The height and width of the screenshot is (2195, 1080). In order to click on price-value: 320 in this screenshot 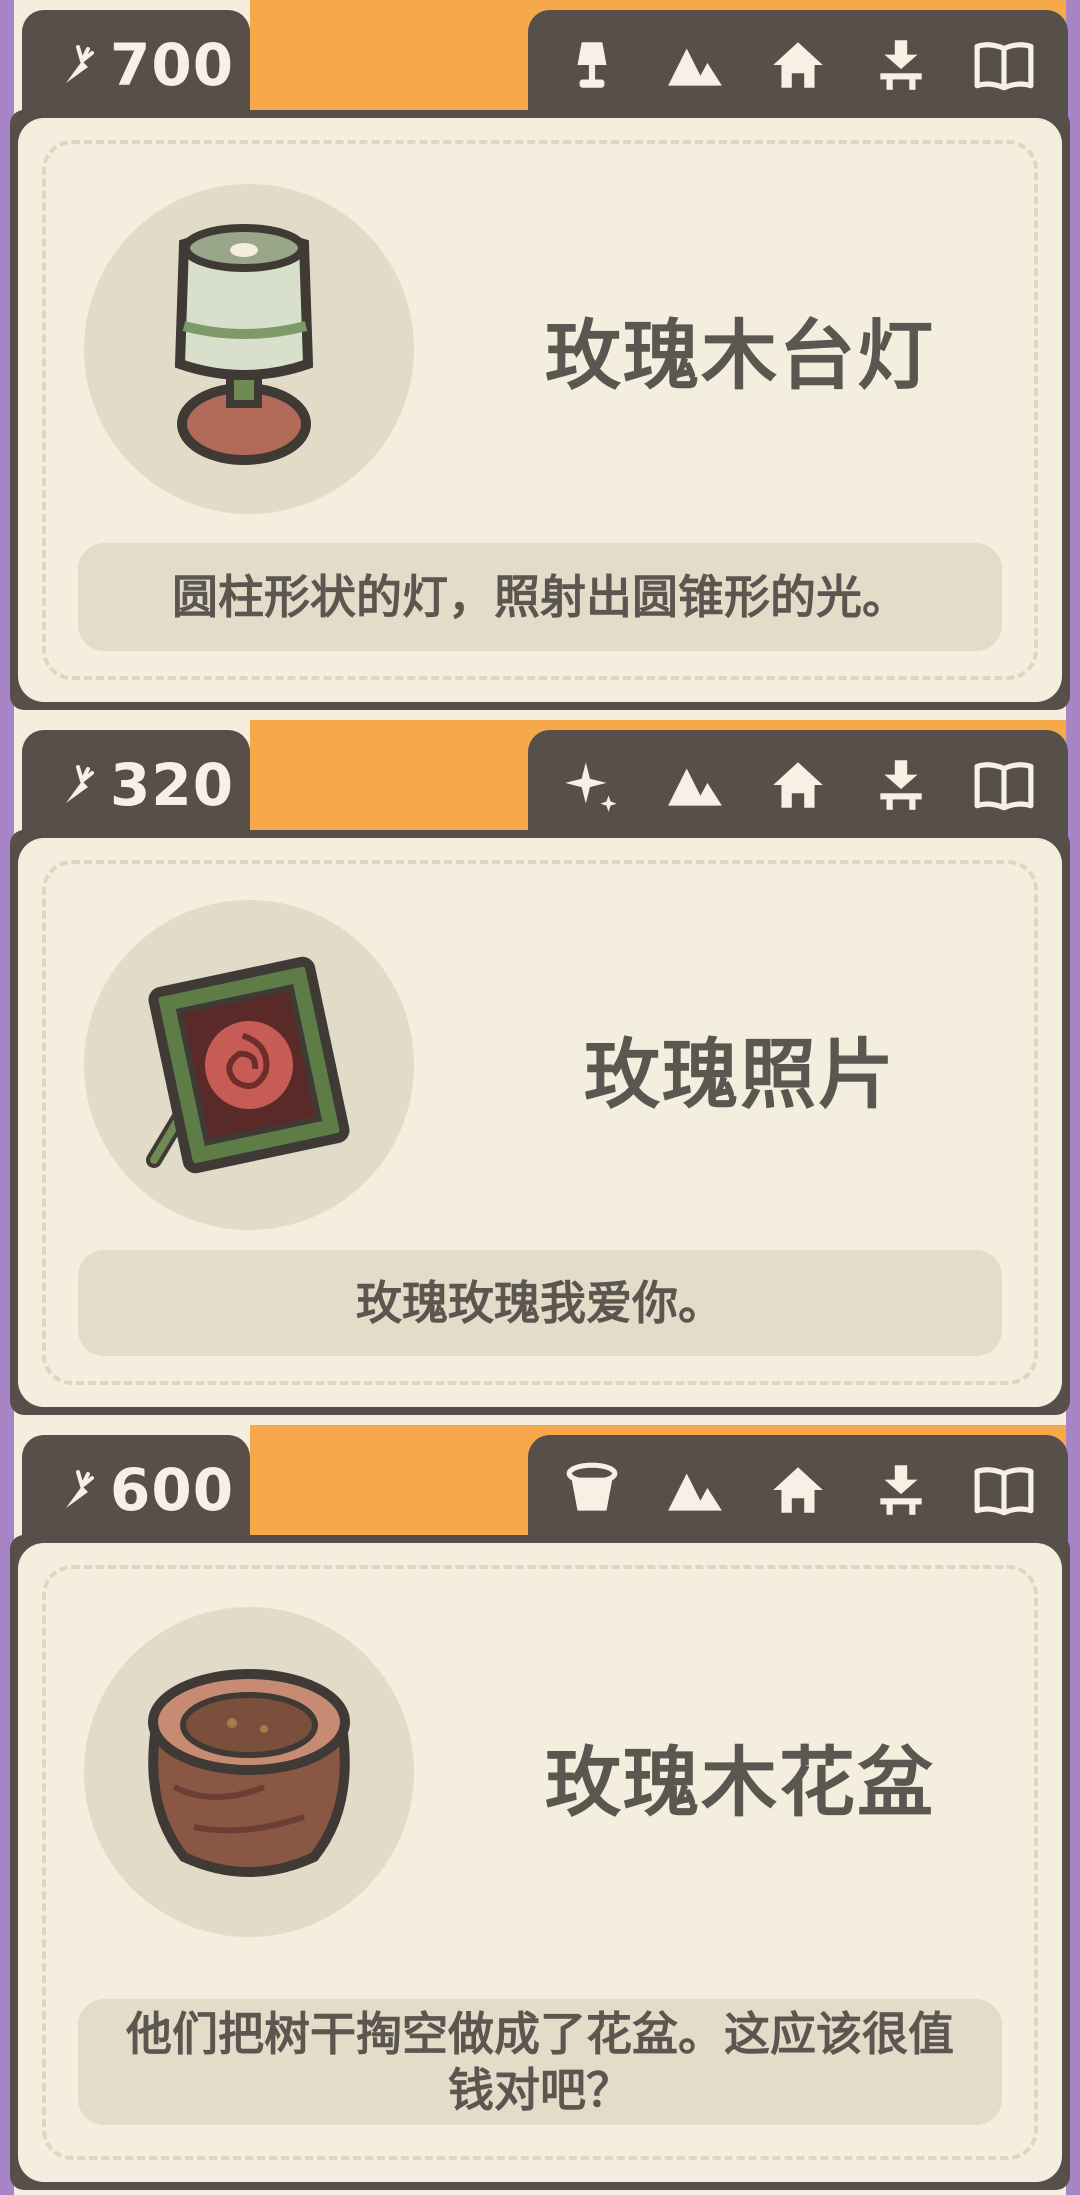, I will do `click(172, 785)`.